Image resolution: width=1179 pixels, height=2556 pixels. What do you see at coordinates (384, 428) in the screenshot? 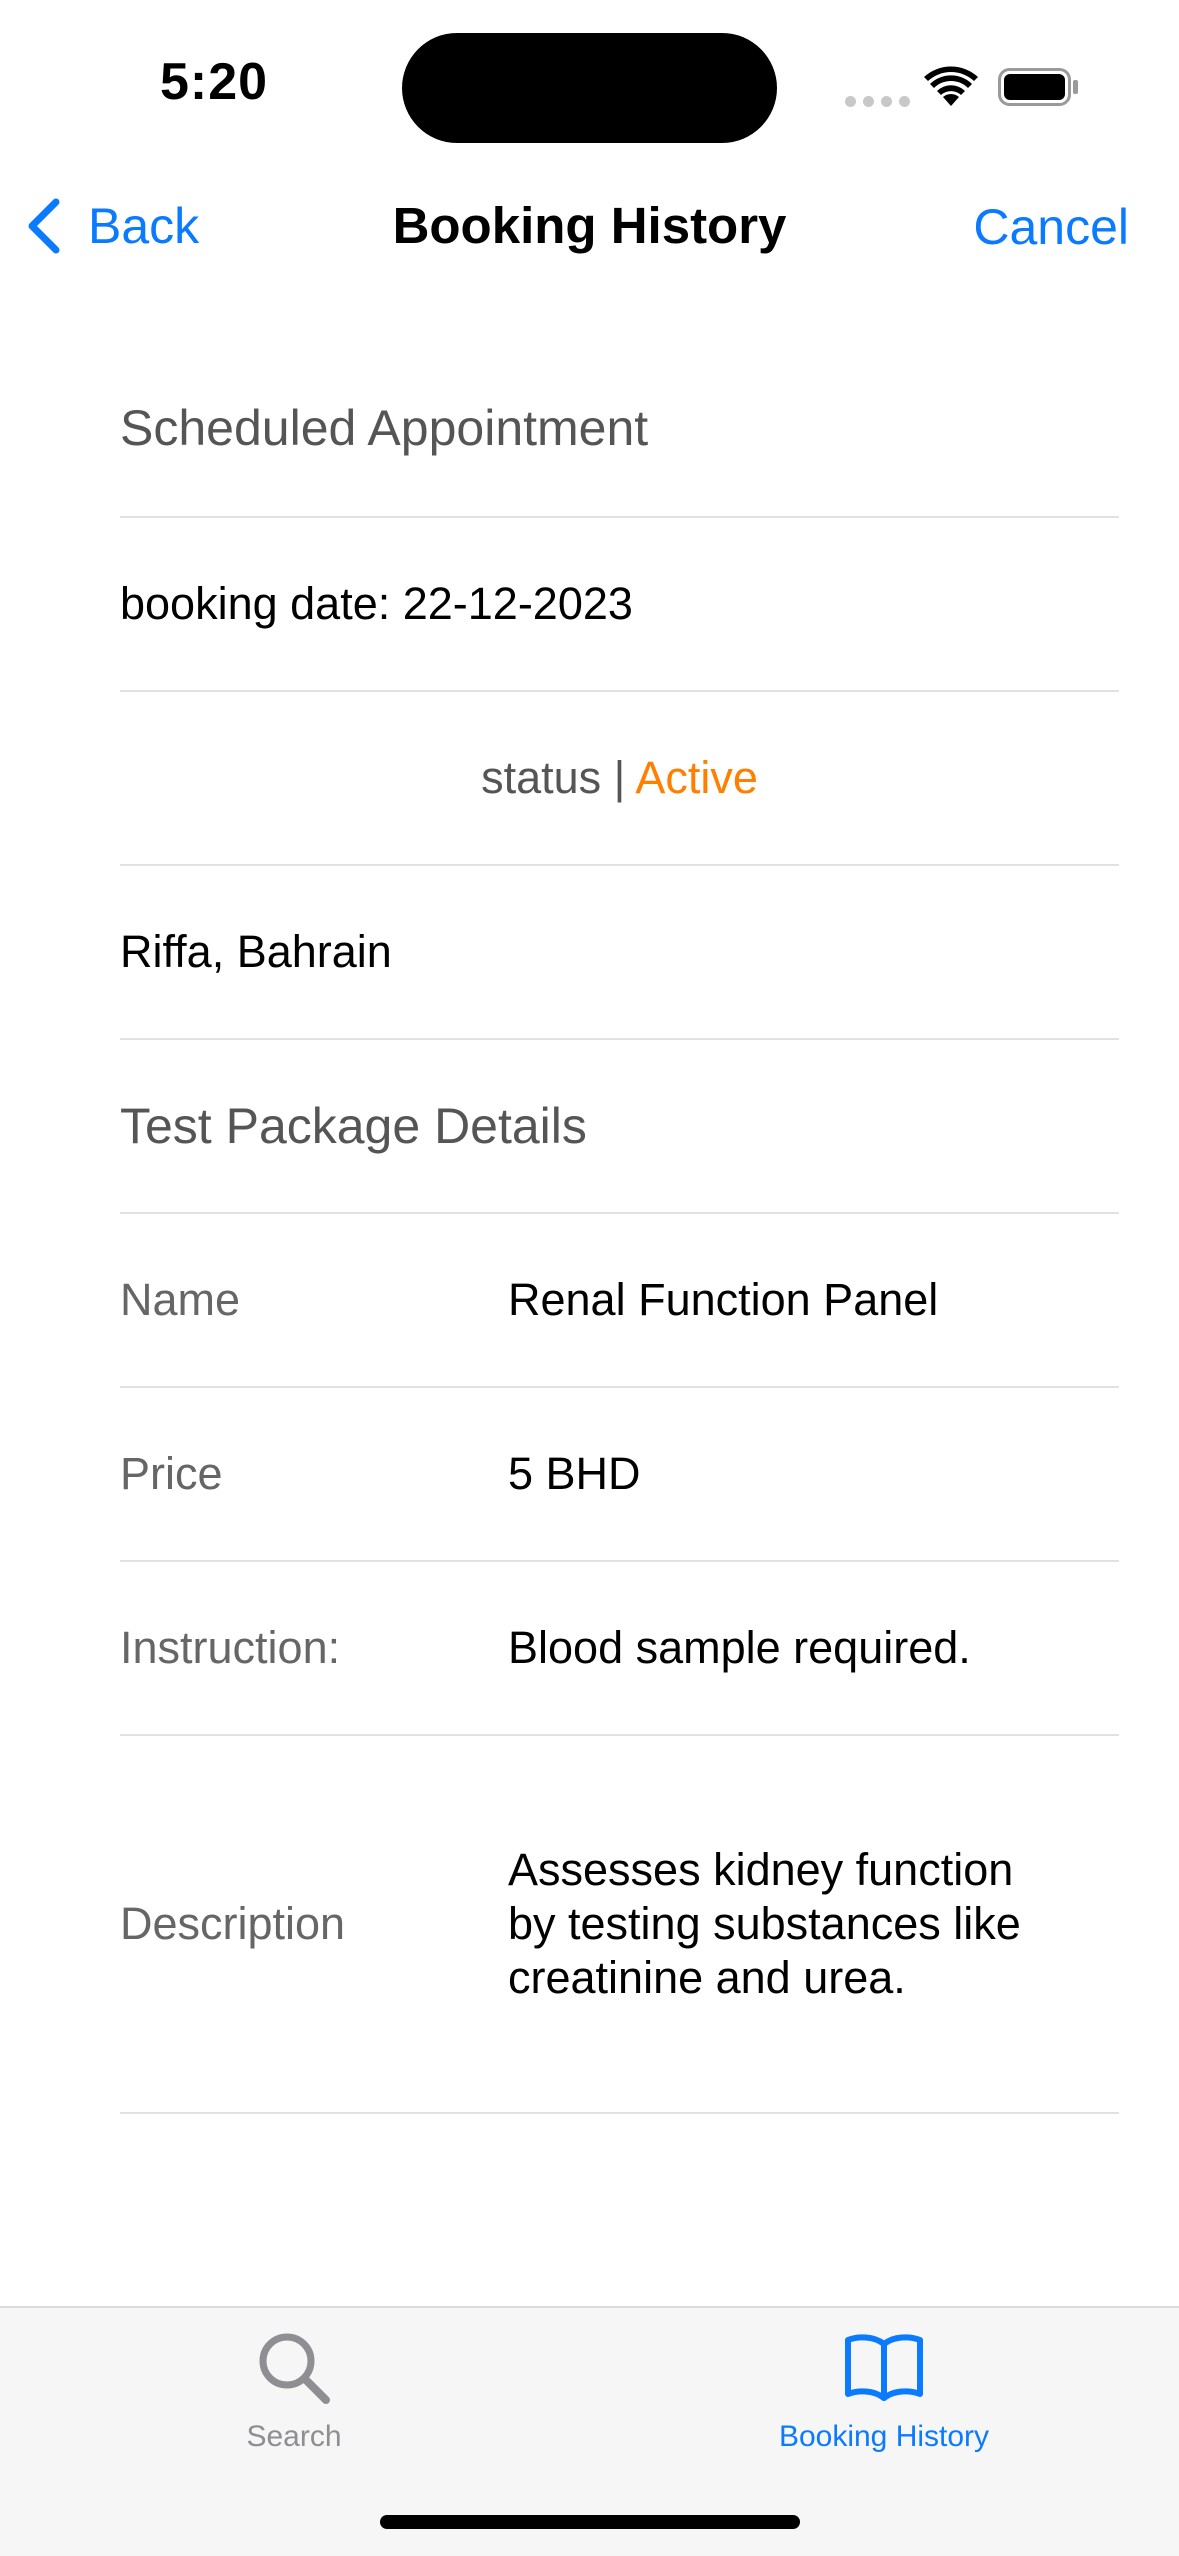
I see `appointment-section-title: Scheduled Appointment` at bounding box center [384, 428].